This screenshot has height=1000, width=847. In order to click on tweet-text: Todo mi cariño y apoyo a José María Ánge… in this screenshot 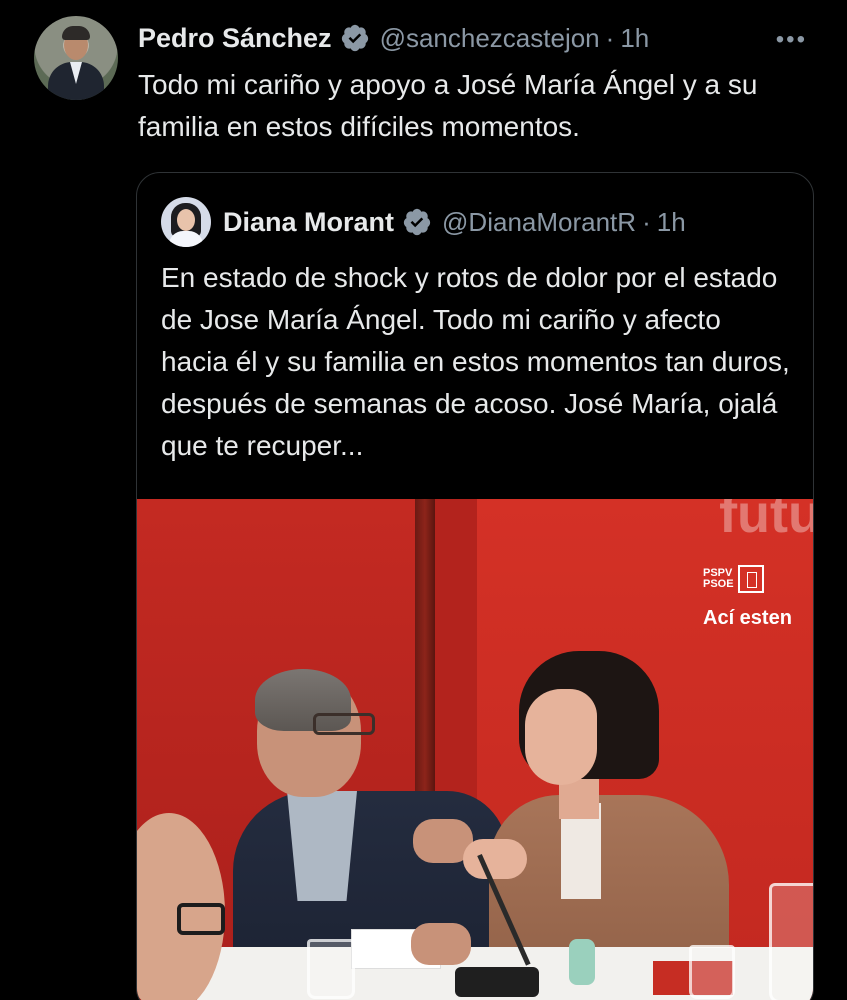, I will do `click(448, 105)`.